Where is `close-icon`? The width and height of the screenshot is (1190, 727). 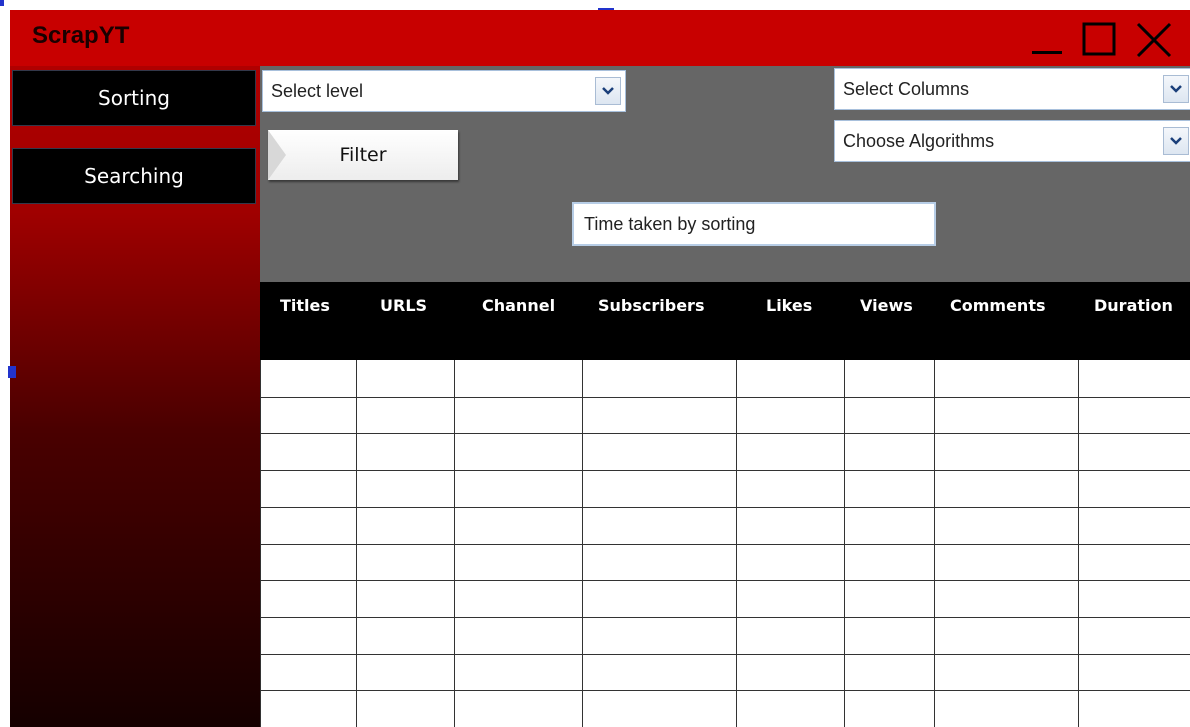
close-icon is located at coordinates (1154, 40).